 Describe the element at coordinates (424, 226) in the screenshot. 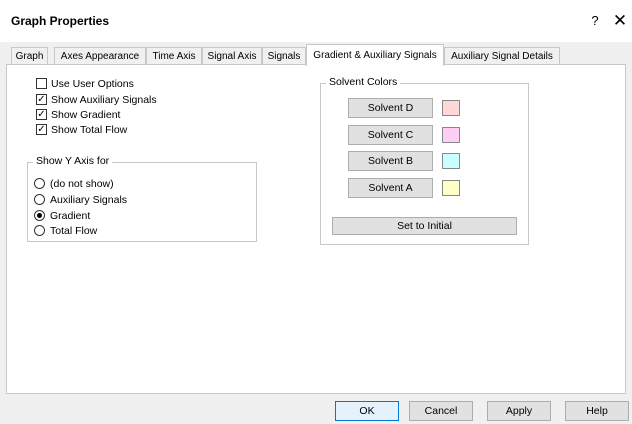

I see `set-to-initial-button: Set to Initial` at that location.